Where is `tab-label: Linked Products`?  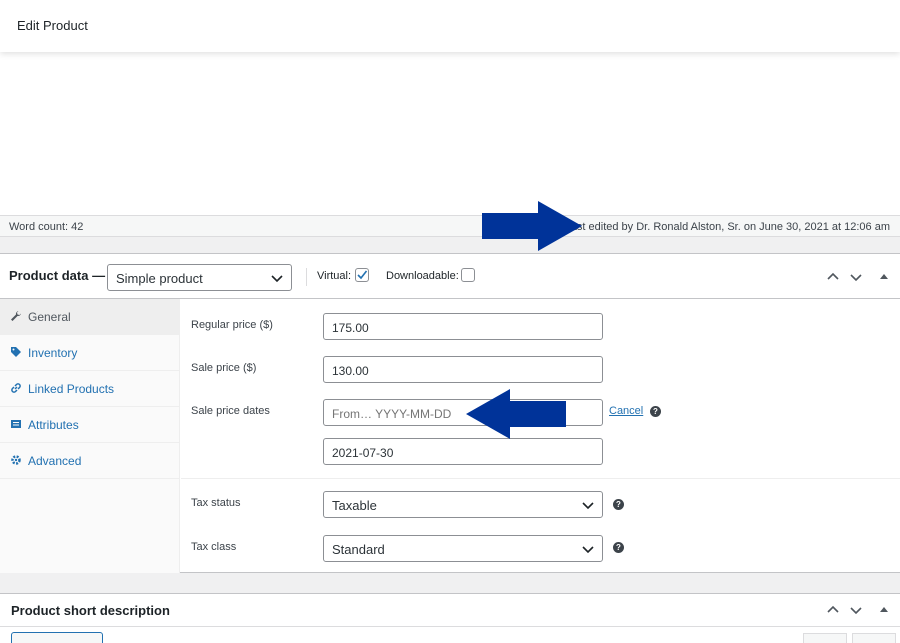
tab-label: Linked Products is located at coordinates (71, 389).